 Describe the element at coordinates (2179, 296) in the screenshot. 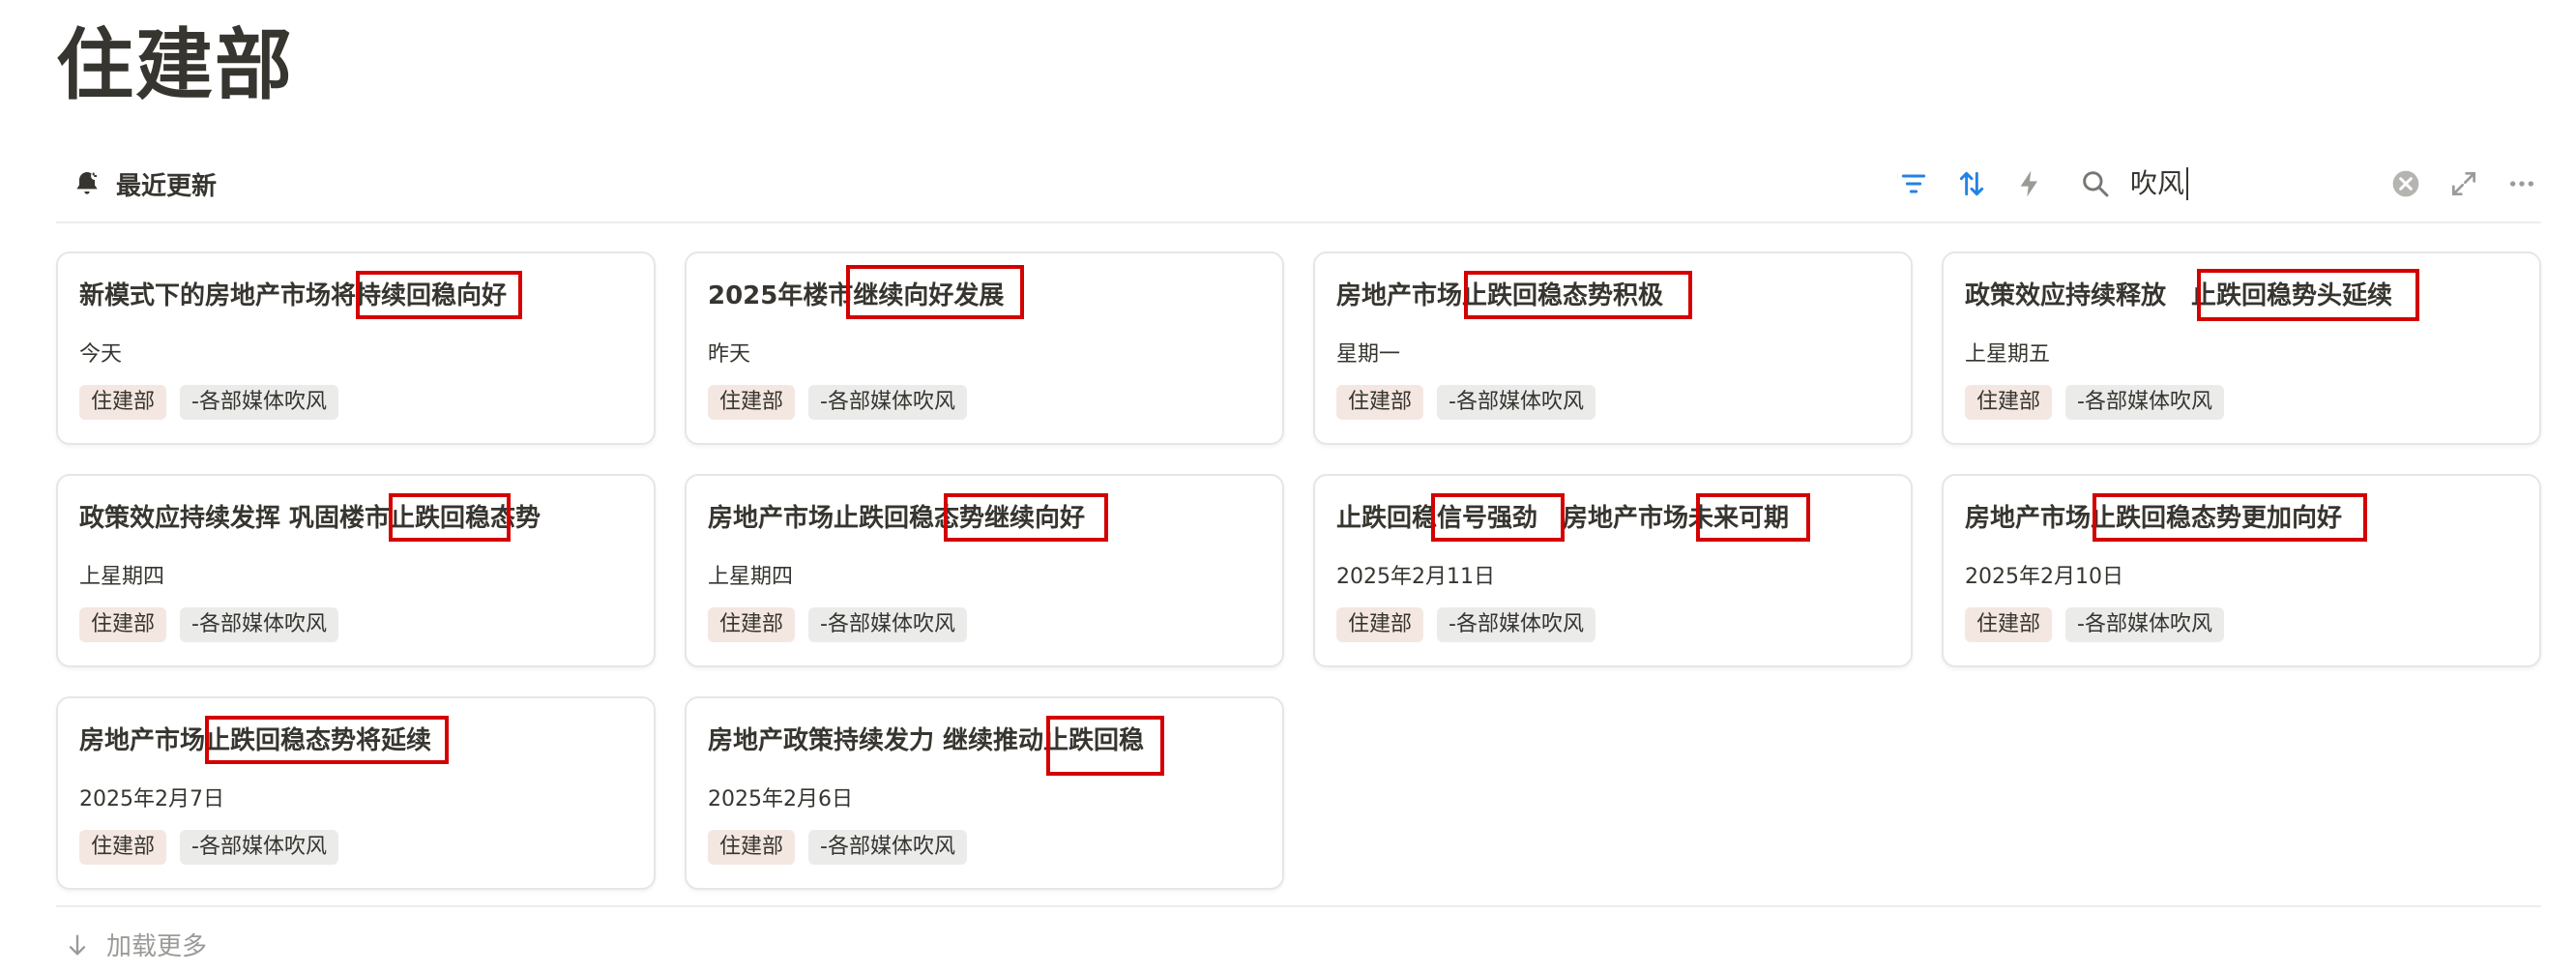

I see `card-title: 政策效应持续释放 止跌回稳势头延续` at that location.